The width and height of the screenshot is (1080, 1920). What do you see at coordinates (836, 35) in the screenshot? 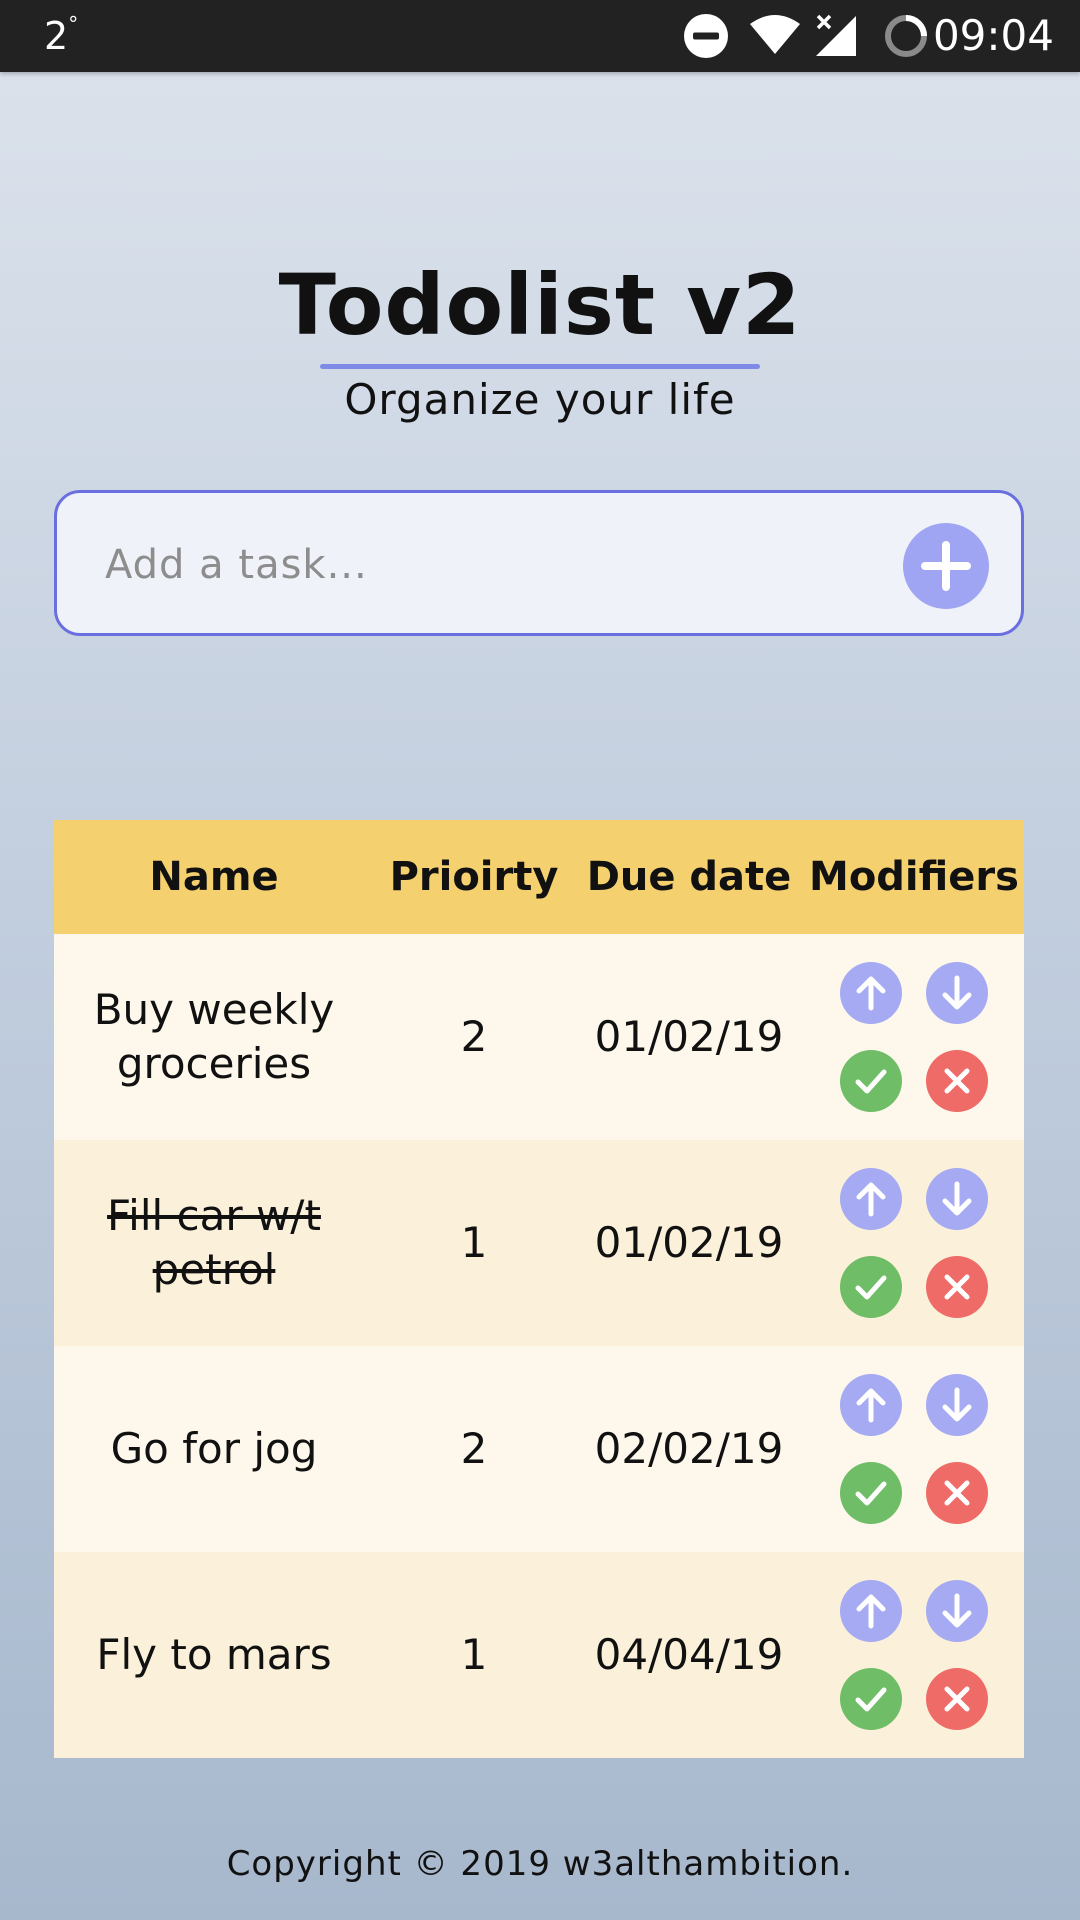
I see `no-signal-icon` at bounding box center [836, 35].